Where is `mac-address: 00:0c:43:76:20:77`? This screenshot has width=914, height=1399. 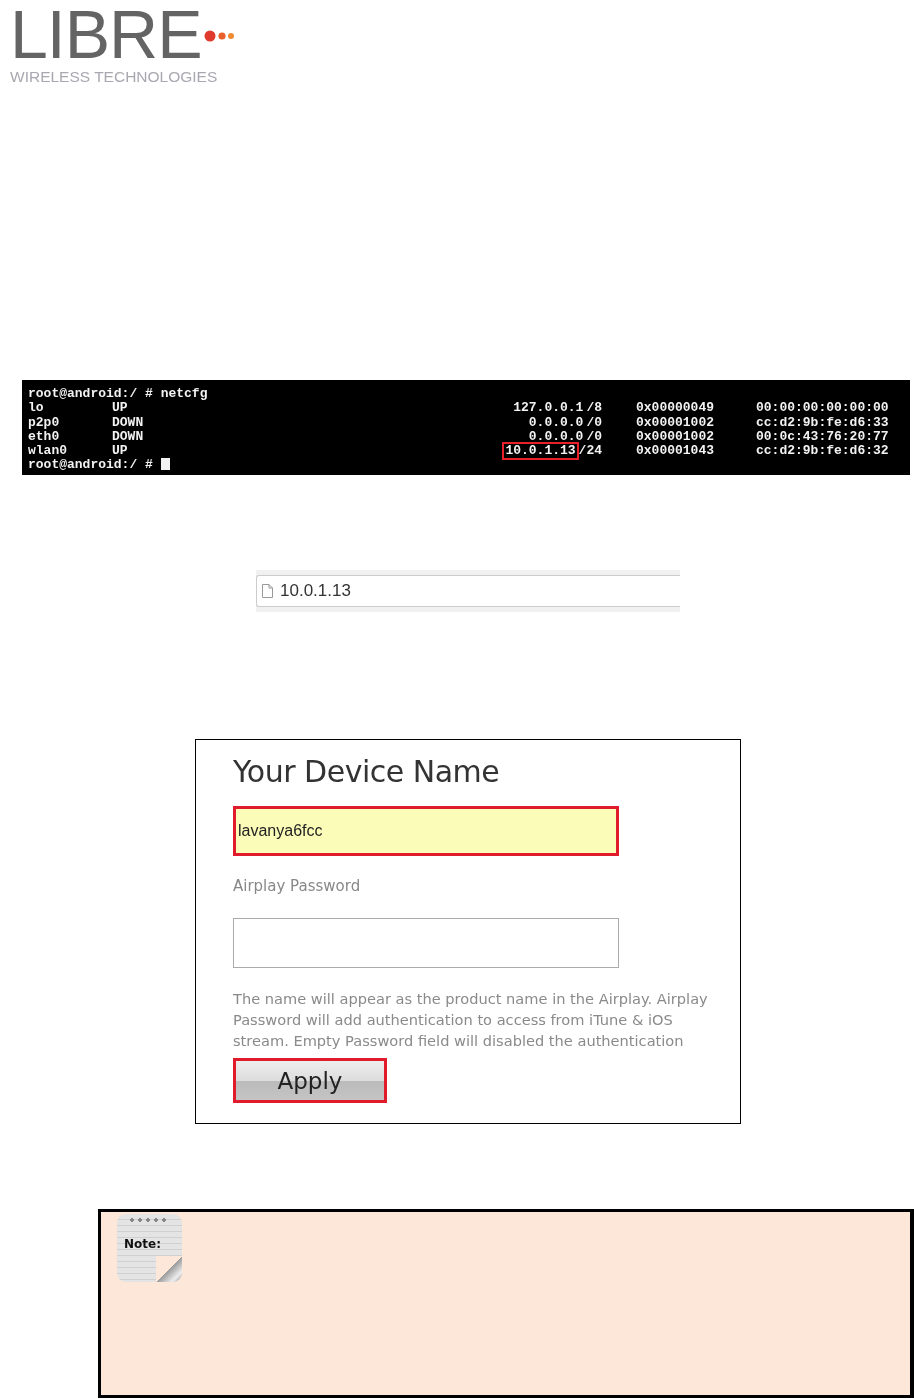 mac-address: 00:0c:43:76:20:77 is located at coordinates (822, 437).